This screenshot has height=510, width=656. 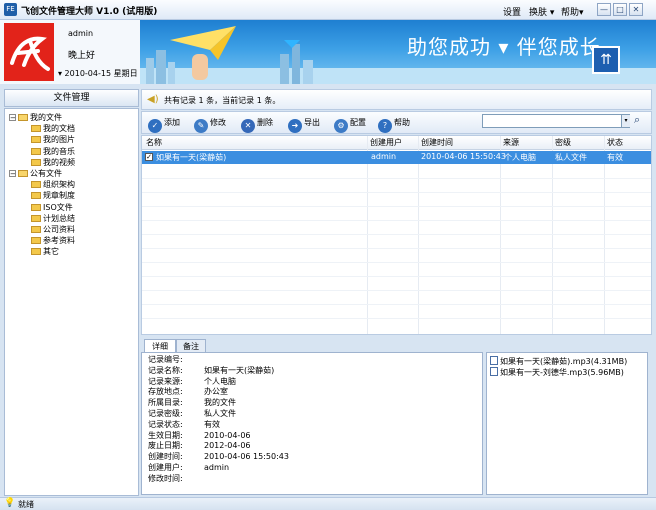 What do you see at coordinates (45, 252) in the screenshot?
I see `tree-item: 其它` at bounding box center [45, 252].